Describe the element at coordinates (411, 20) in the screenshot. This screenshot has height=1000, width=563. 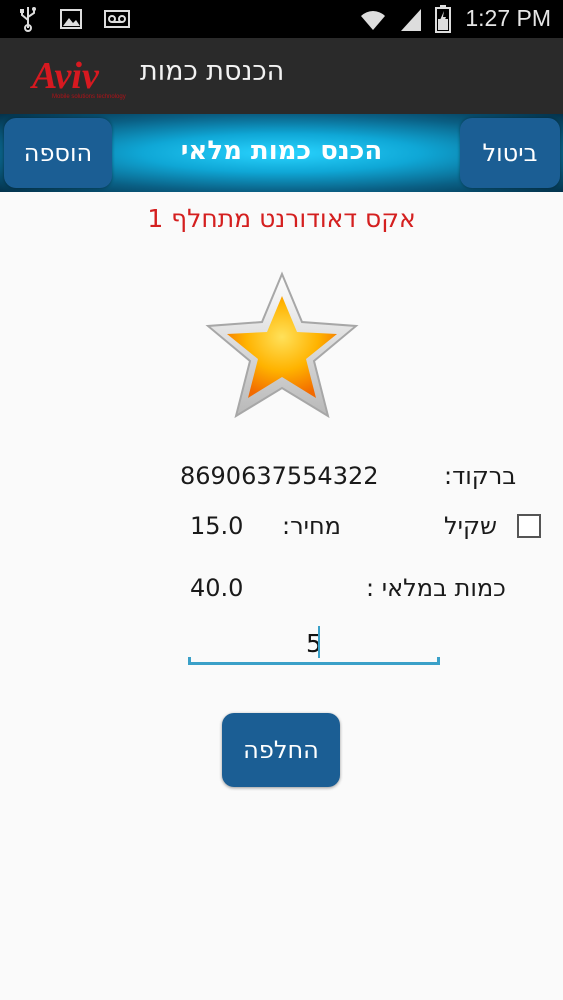
I see `signal-icon` at that location.